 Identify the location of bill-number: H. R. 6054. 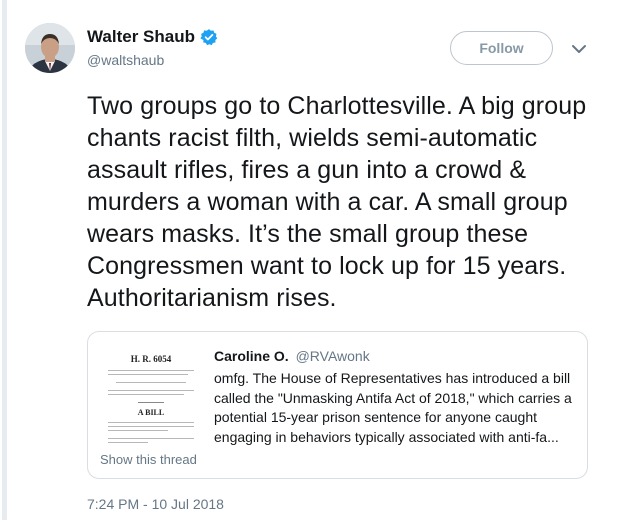
(151, 359).